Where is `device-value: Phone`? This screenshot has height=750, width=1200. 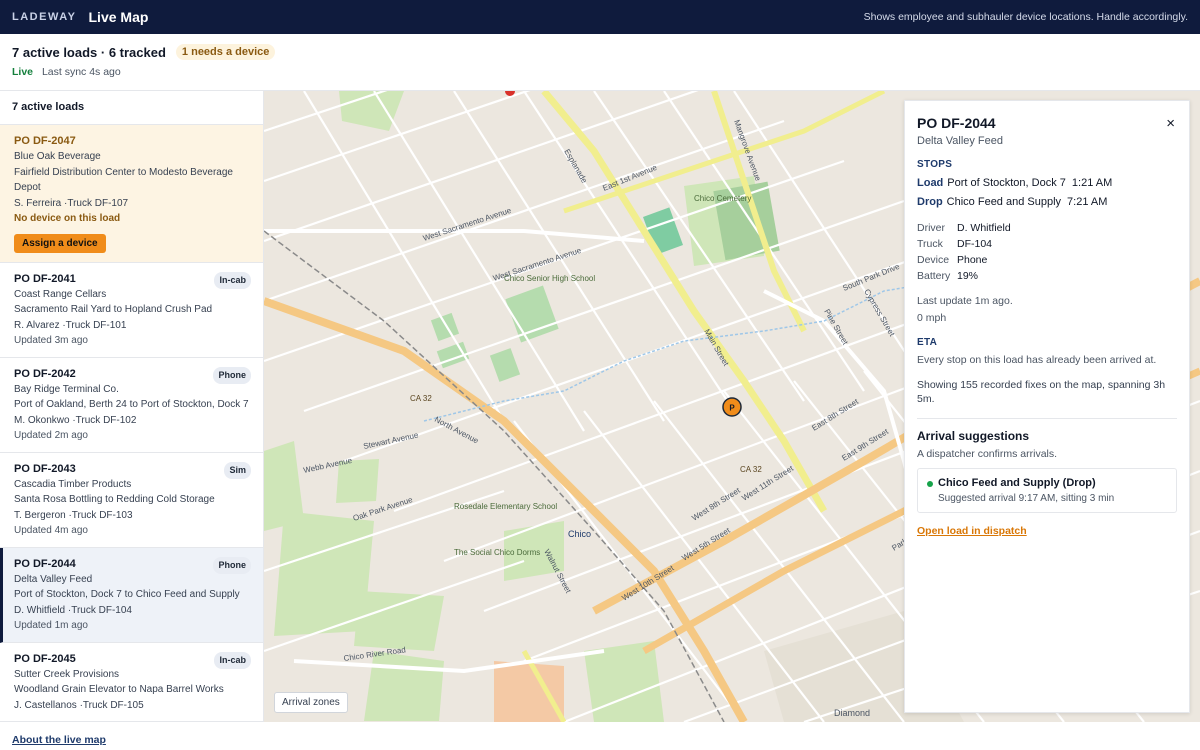 device-value: Phone is located at coordinates (972, 260).